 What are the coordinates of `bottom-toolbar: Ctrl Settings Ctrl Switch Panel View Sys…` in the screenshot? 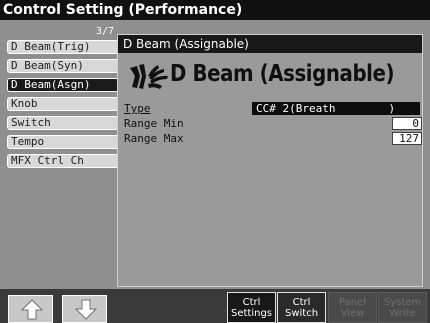 It's located at (215, 306).